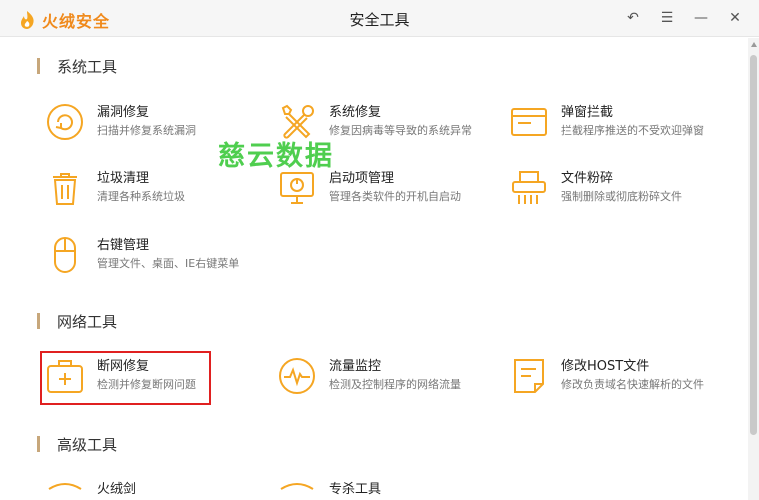 Image resolution: width=759 pixels, height=500 pixels. Describe the element at coordinates (168, 263) in the screenshot. I see `tool-desc: 管理文件、桌面、IE右键菜单` at that location.